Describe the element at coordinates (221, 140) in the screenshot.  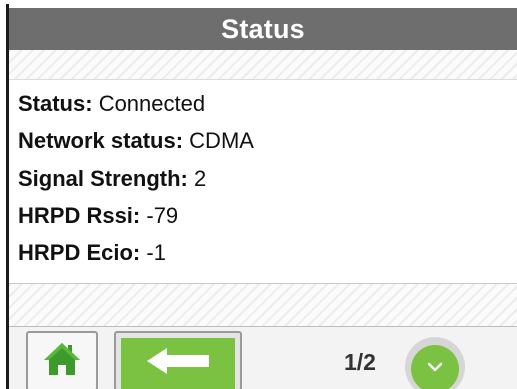
I see `status-row-value: CDMA` at that location.